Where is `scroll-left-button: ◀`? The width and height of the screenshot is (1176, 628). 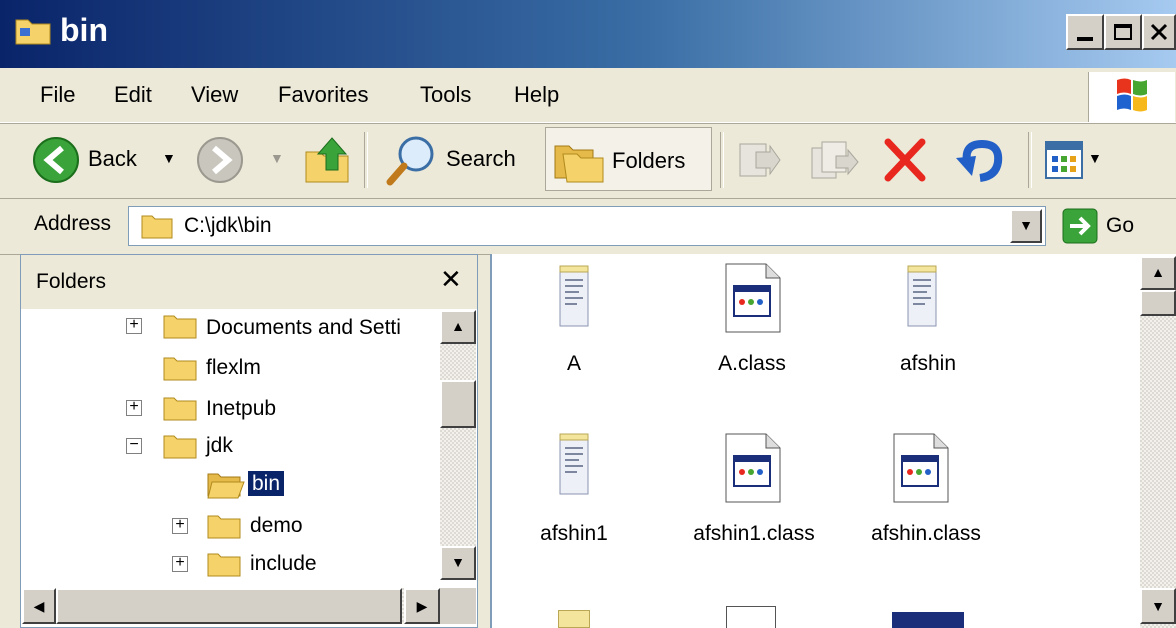 scroll-left-button: ◀ is located at coordinates (39, 606).